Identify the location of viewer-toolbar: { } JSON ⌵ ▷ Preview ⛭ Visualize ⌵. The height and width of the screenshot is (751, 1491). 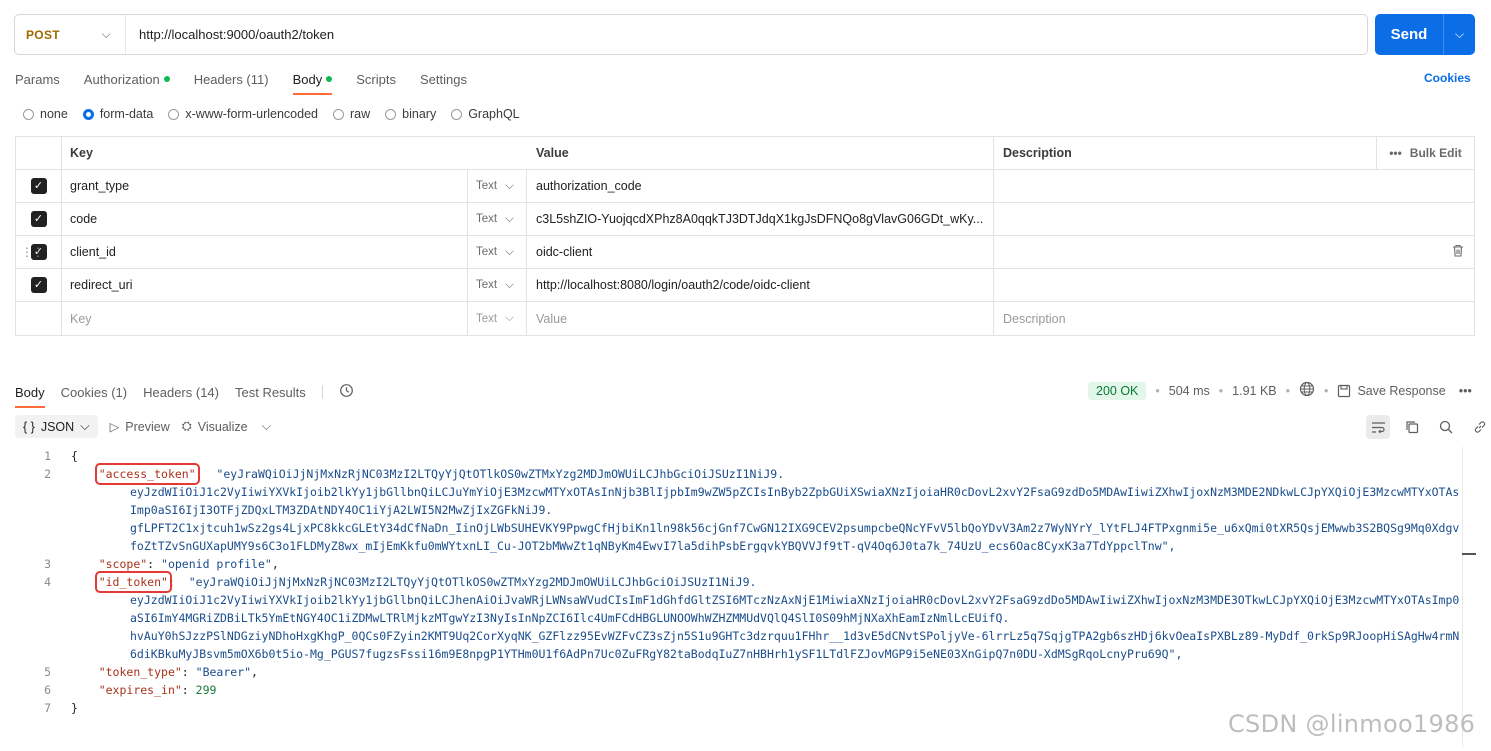
(143, 426).